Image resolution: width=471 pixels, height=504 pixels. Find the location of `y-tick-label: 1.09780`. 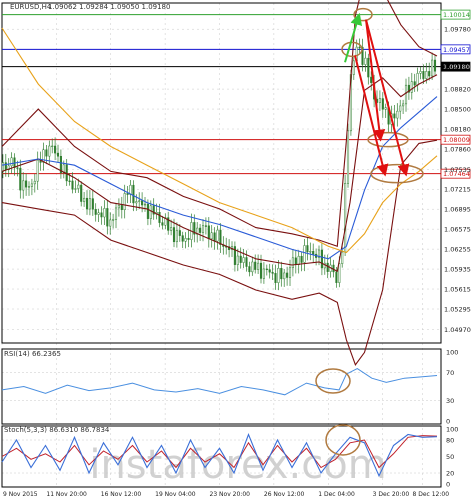

y-tick-label: 1.09780 is located at coordinates (457, 30).